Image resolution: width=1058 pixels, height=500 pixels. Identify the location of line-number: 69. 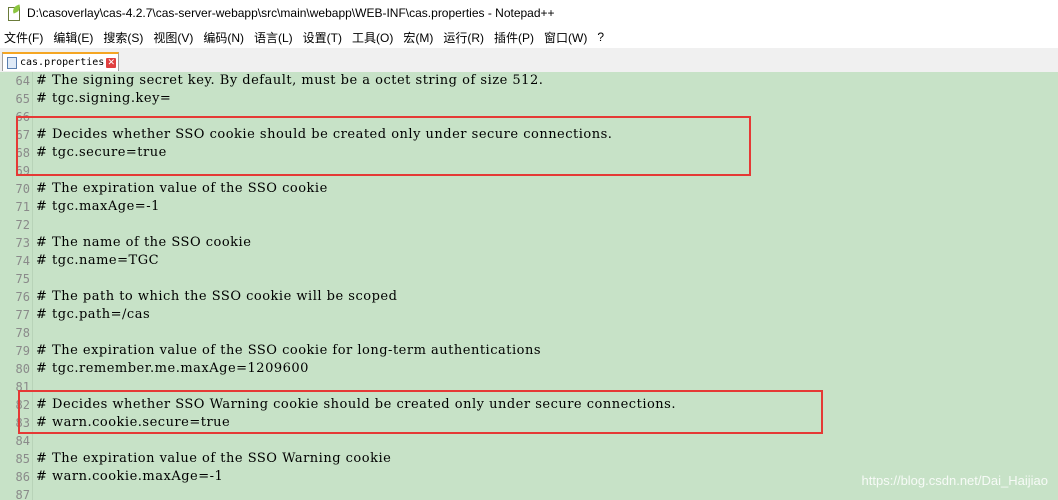
(22, 171).